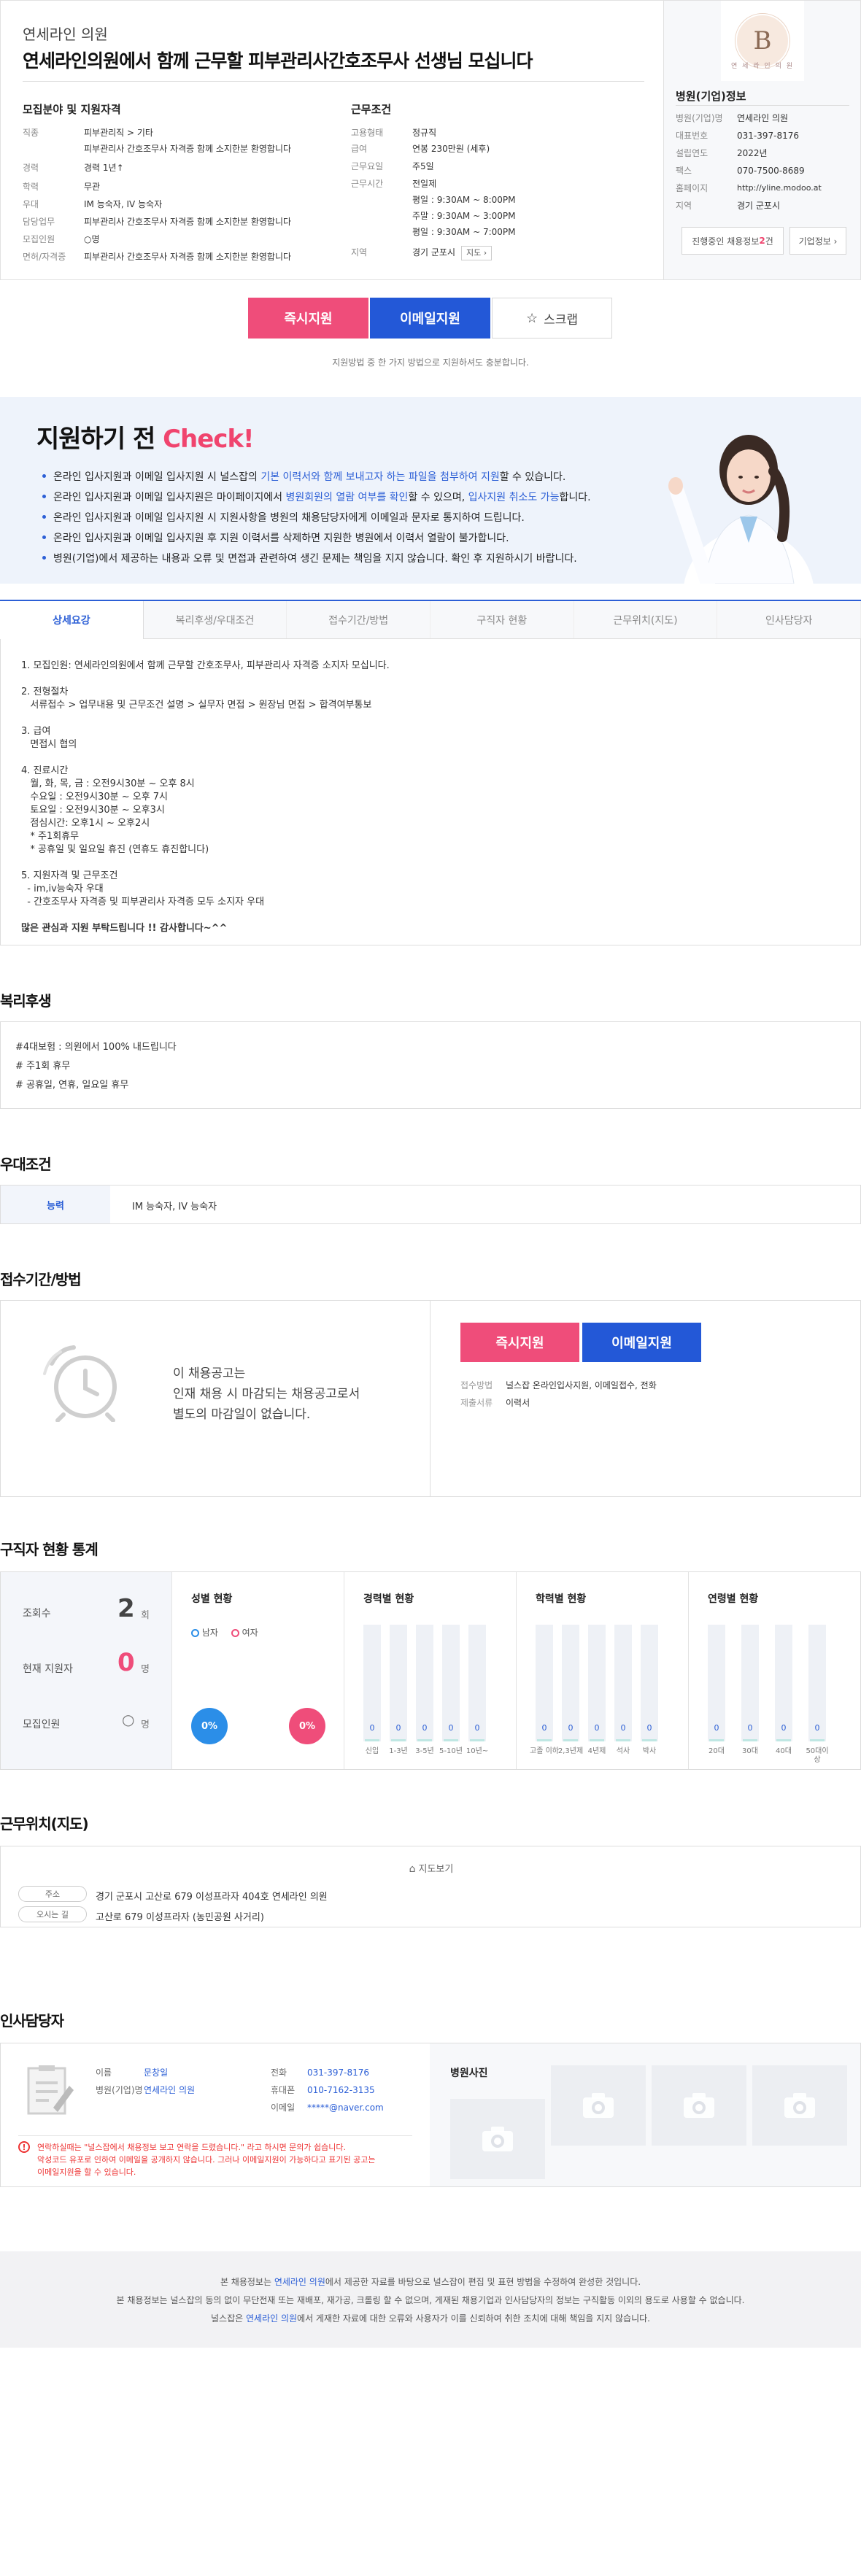 This screenshot has height=2576, width=861. I want to click on check-title: 지원하기 전 Check!, so click(146, 439).